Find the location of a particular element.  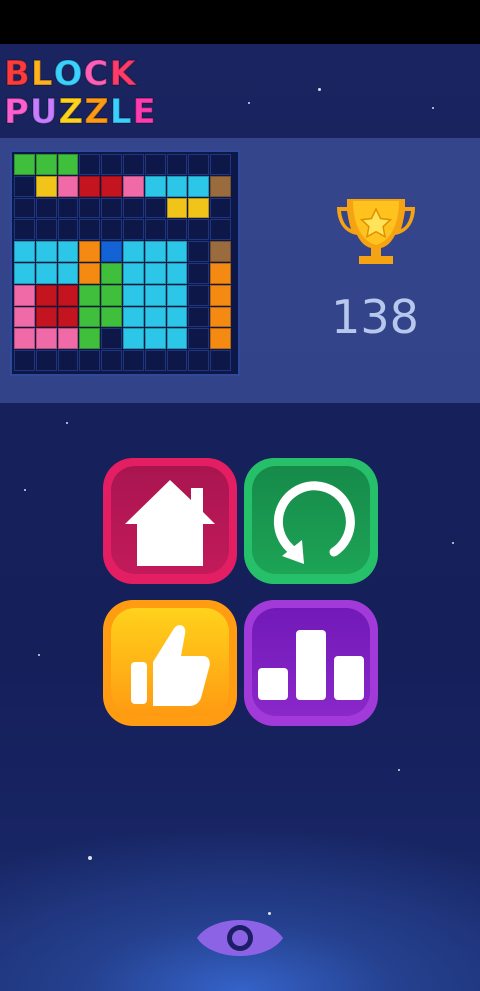

home-button is located at coordinates (170, 521).